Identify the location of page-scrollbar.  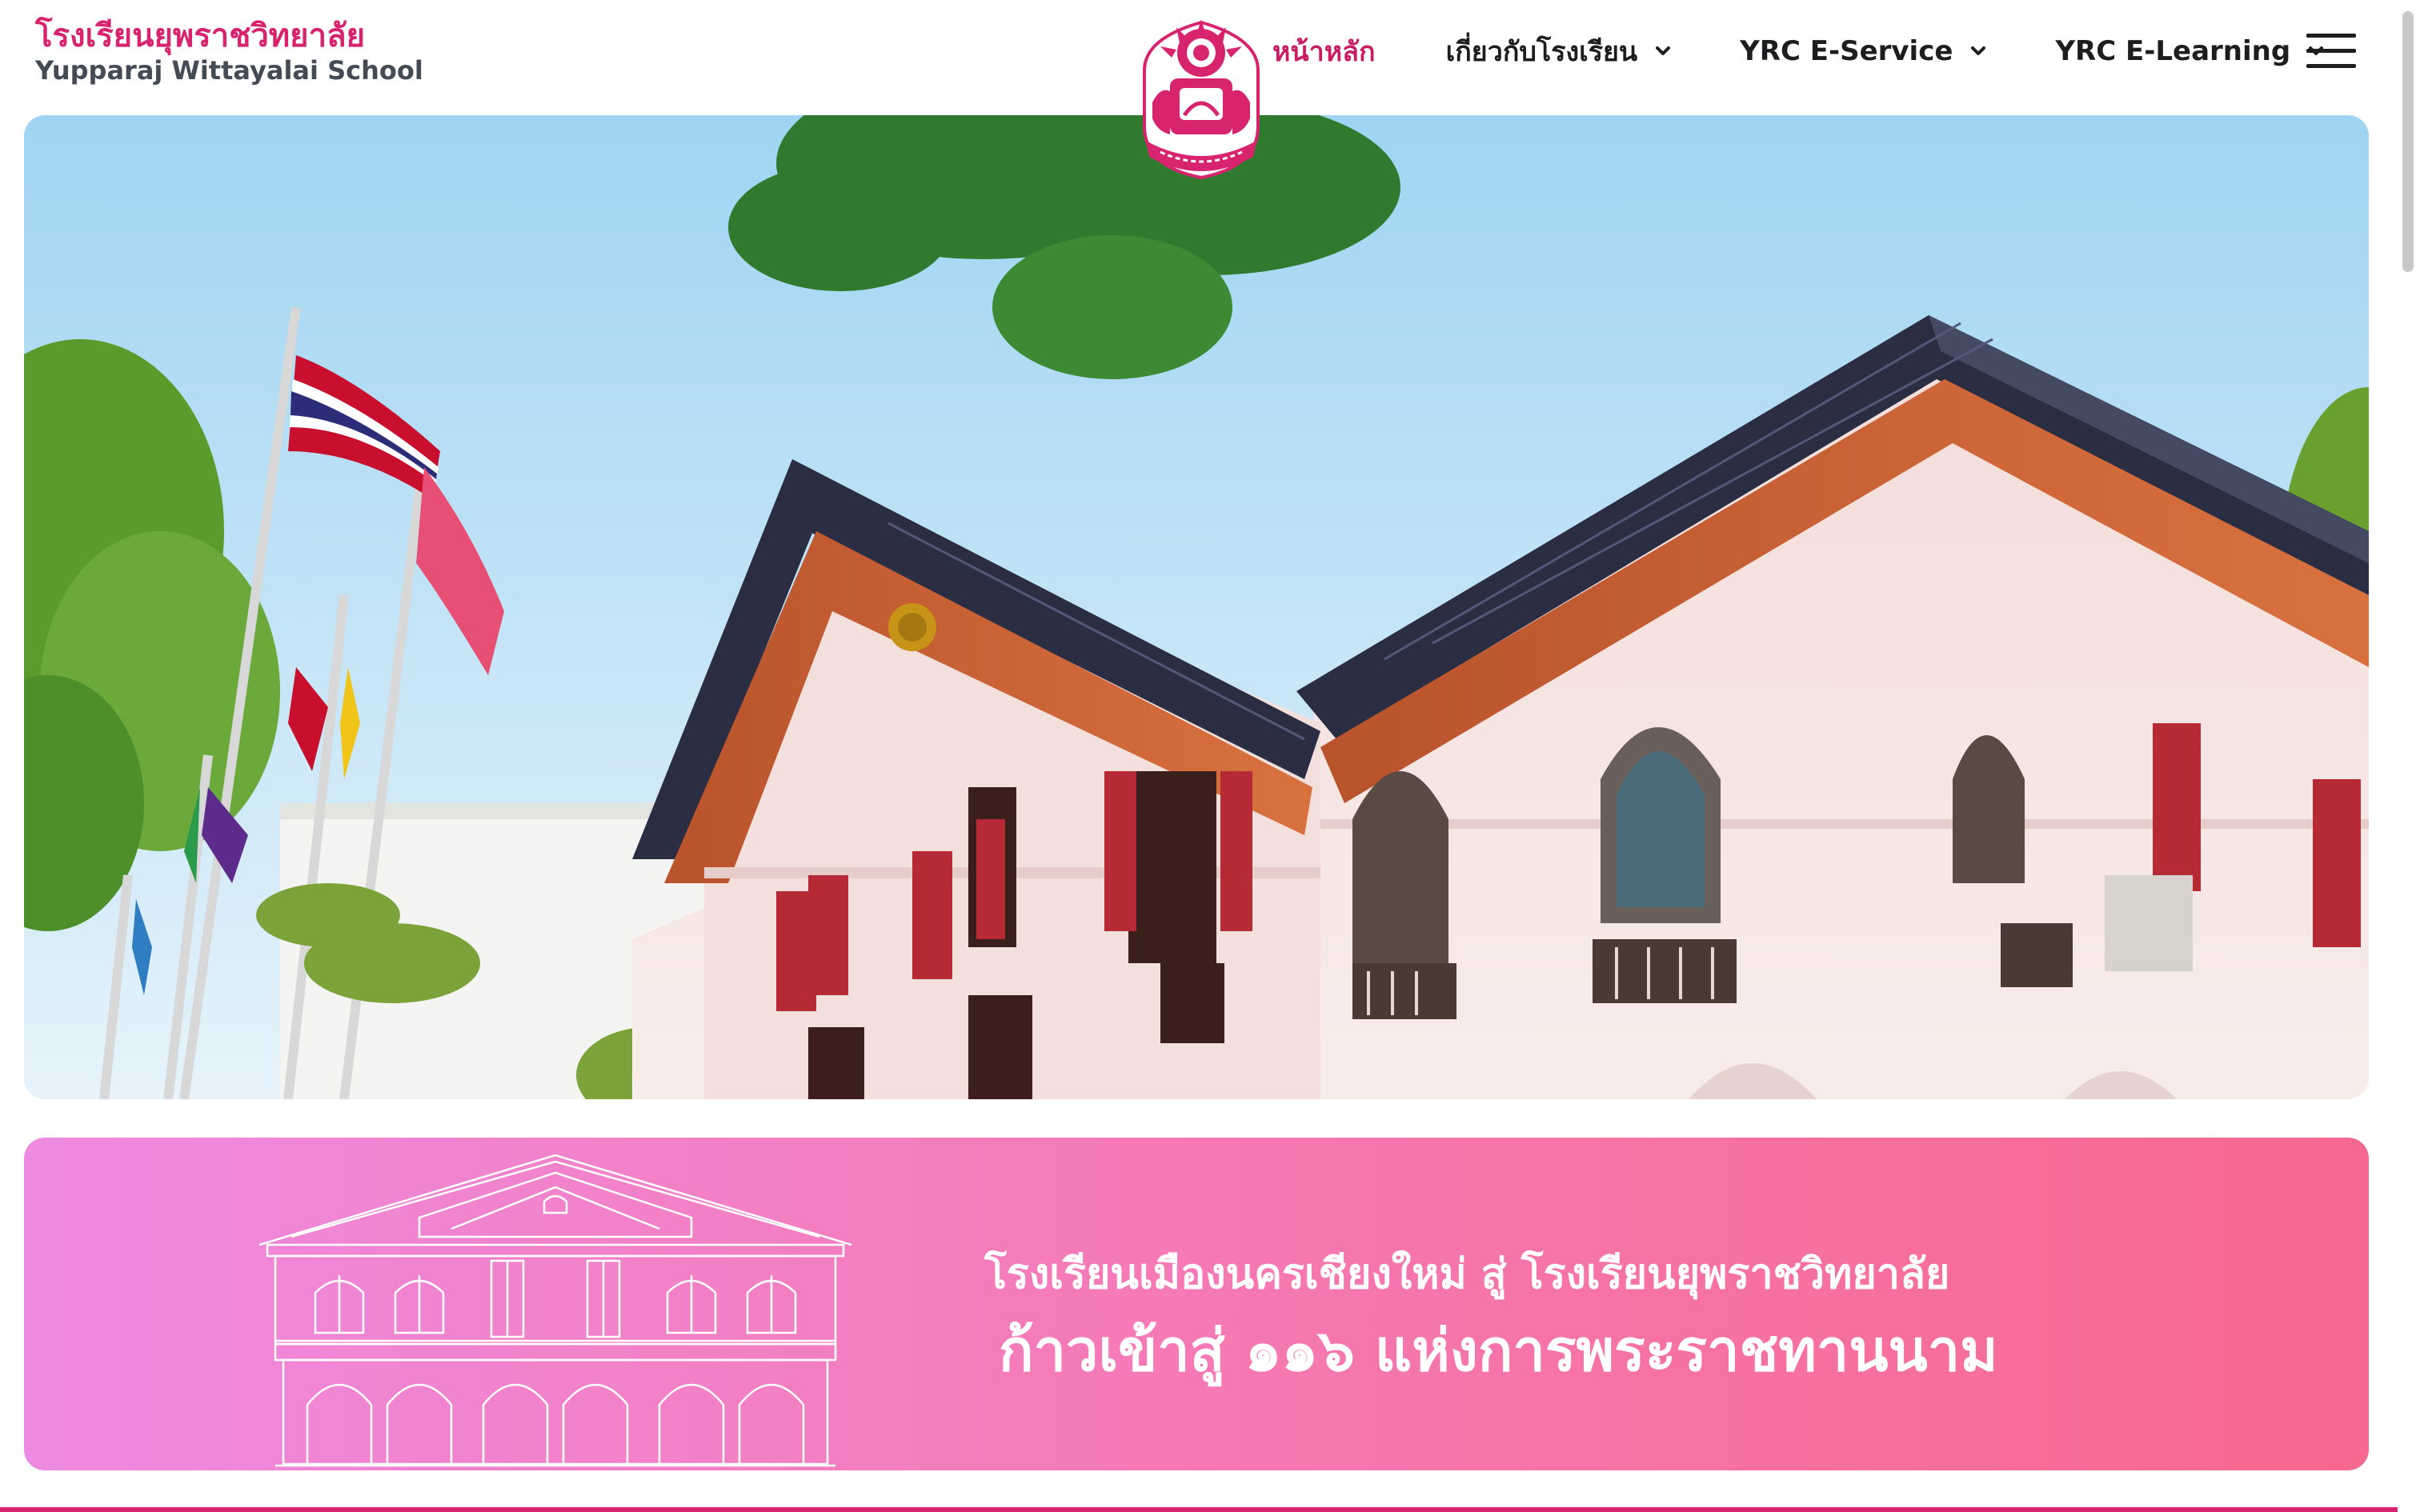
(2409, 756).